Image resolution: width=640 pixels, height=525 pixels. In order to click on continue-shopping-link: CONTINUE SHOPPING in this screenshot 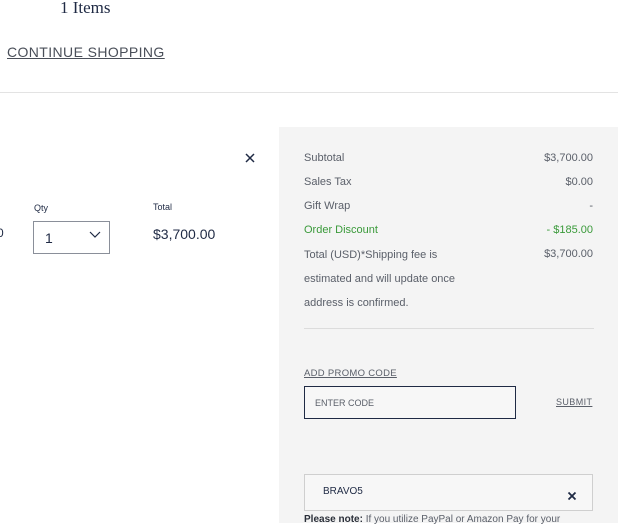, I will do `click(86, 52)`.